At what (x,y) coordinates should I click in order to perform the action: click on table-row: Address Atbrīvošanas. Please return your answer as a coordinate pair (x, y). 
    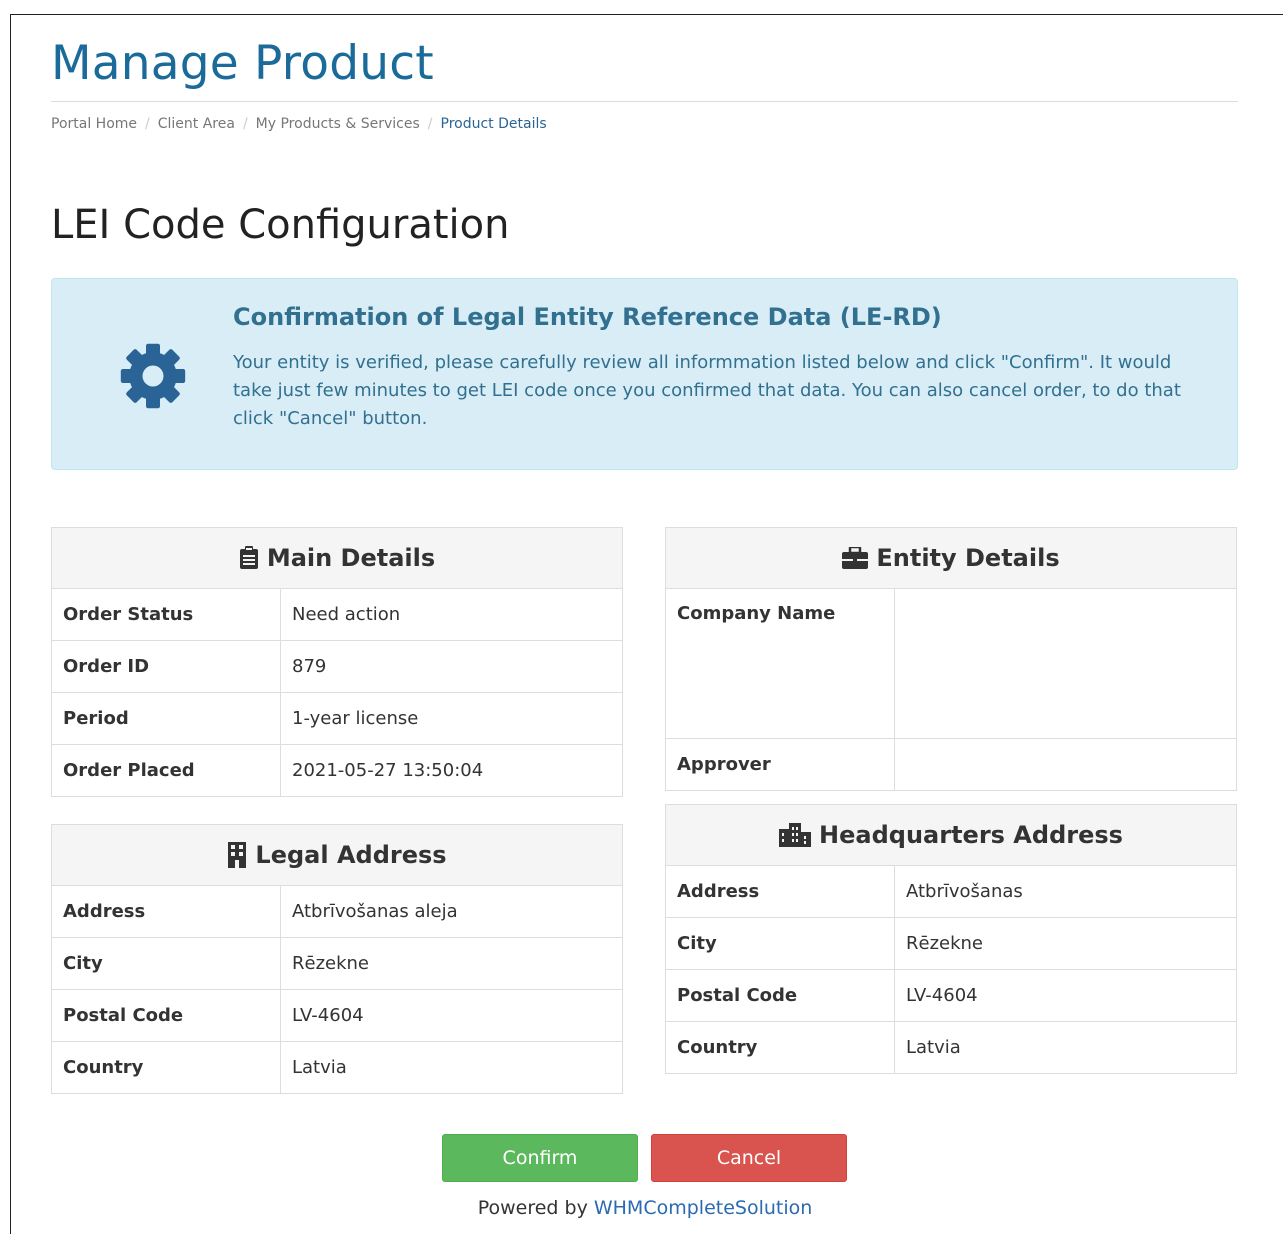
    Looking at the image, I should click on (951, 892).